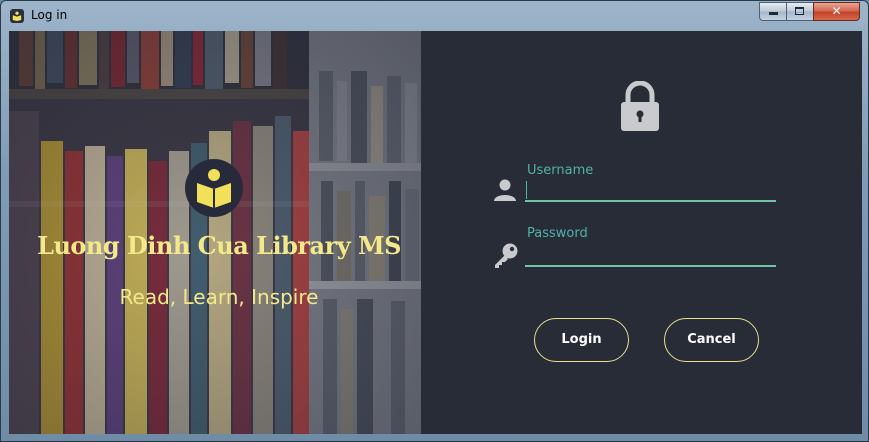 This screenshot has width=869, height=442. I want to click on cancel-button: Cancel, so click(711, 340).